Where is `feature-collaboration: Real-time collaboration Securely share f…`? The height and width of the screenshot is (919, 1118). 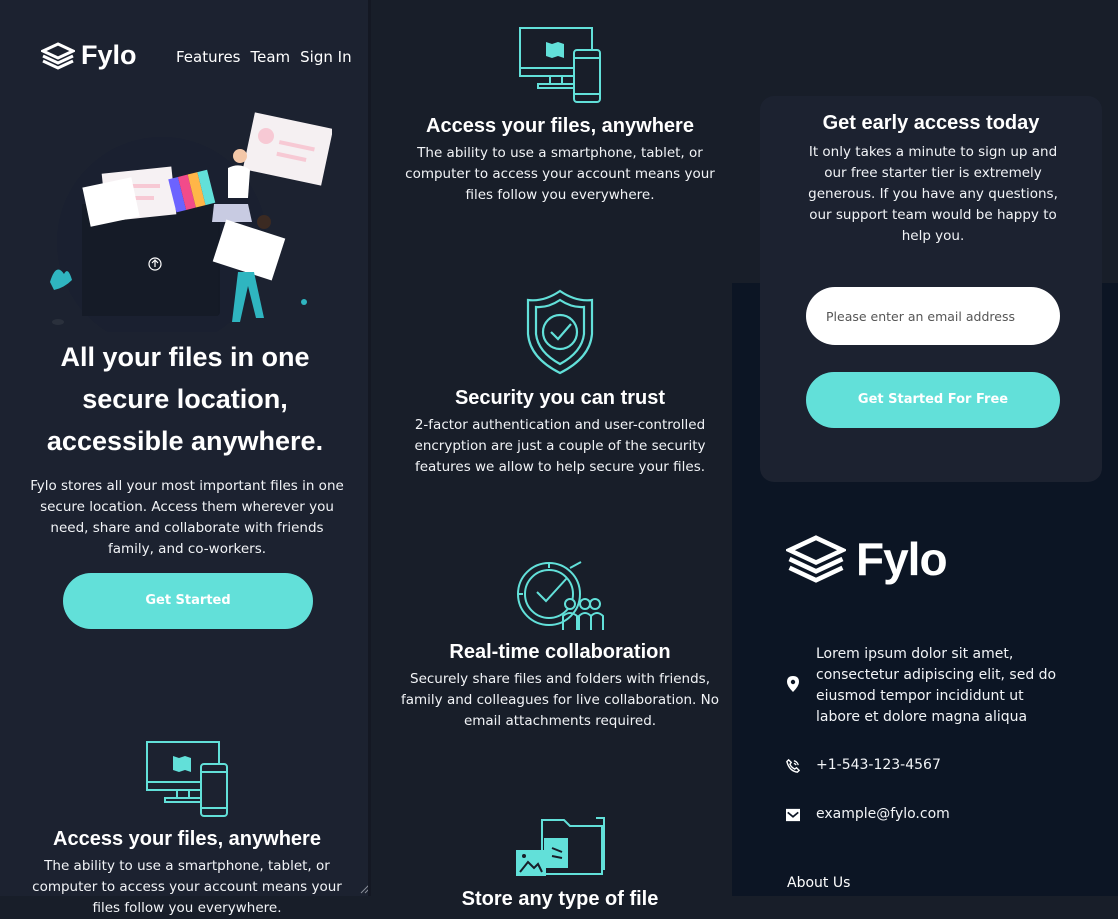 feature-collaboration: Real-time collaboration Securely share f… is located at coordinates (560, 685).